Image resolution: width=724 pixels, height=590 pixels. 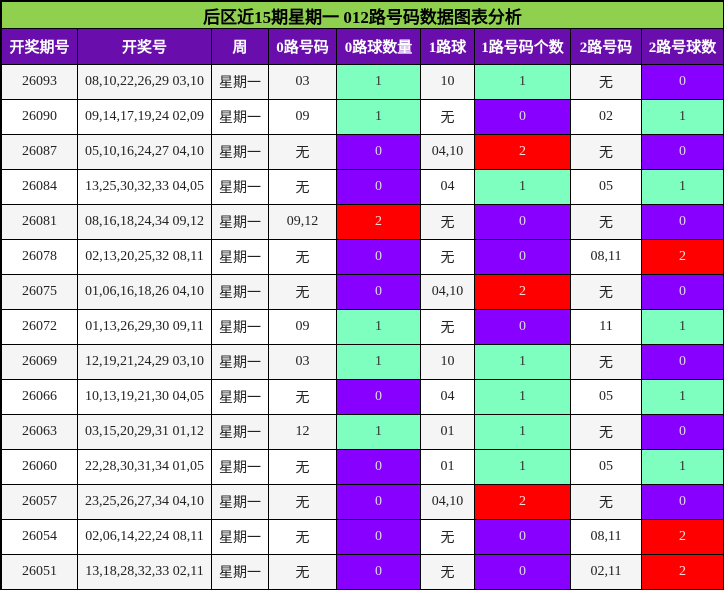 What do you see at coordinates (144, 572) in the screenshot?
I see `cell-draw-numbers: 13,18,28,32,33 02,11` at bounding box center [144, 572].